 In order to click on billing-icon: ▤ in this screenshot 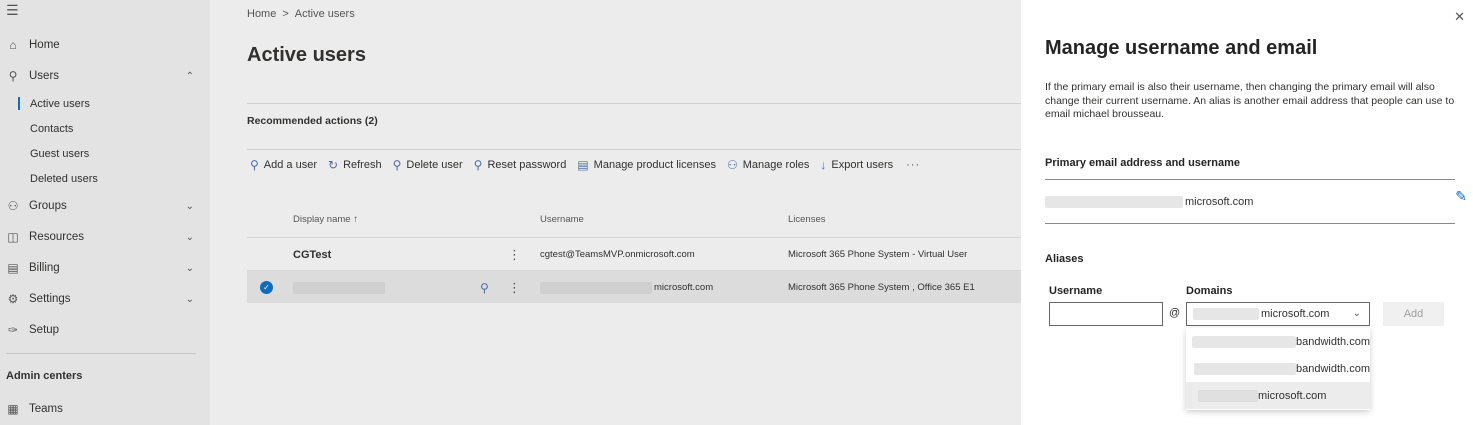, I will do `click(13, 268)`.